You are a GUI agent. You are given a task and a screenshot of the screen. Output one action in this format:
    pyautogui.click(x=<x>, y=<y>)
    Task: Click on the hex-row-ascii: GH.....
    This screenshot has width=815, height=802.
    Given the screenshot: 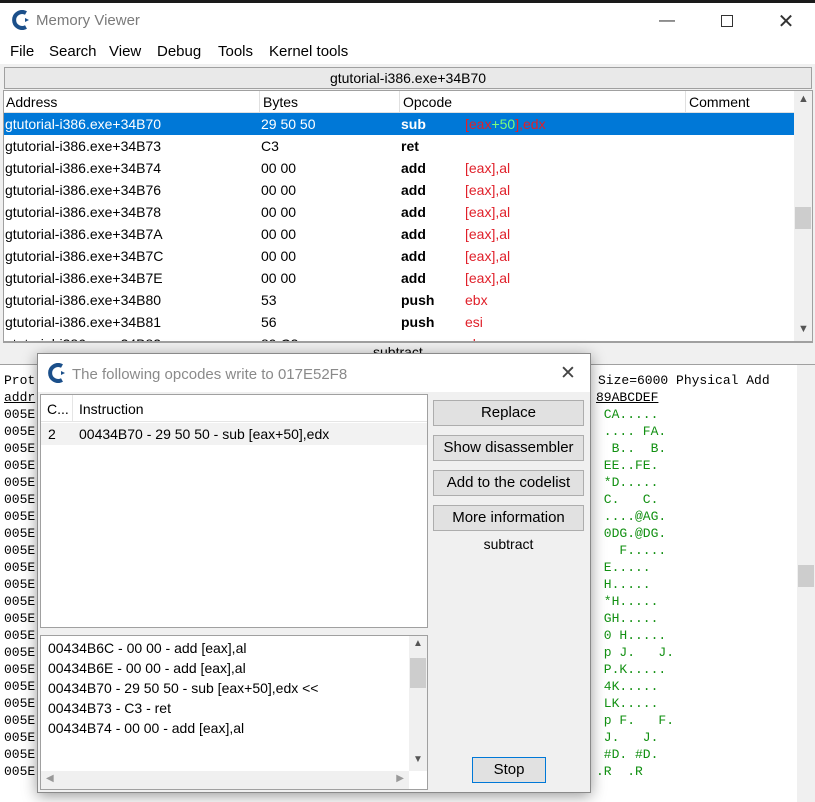 What is the action you would take?
    pyautogui.click(x=627, y=618)
    